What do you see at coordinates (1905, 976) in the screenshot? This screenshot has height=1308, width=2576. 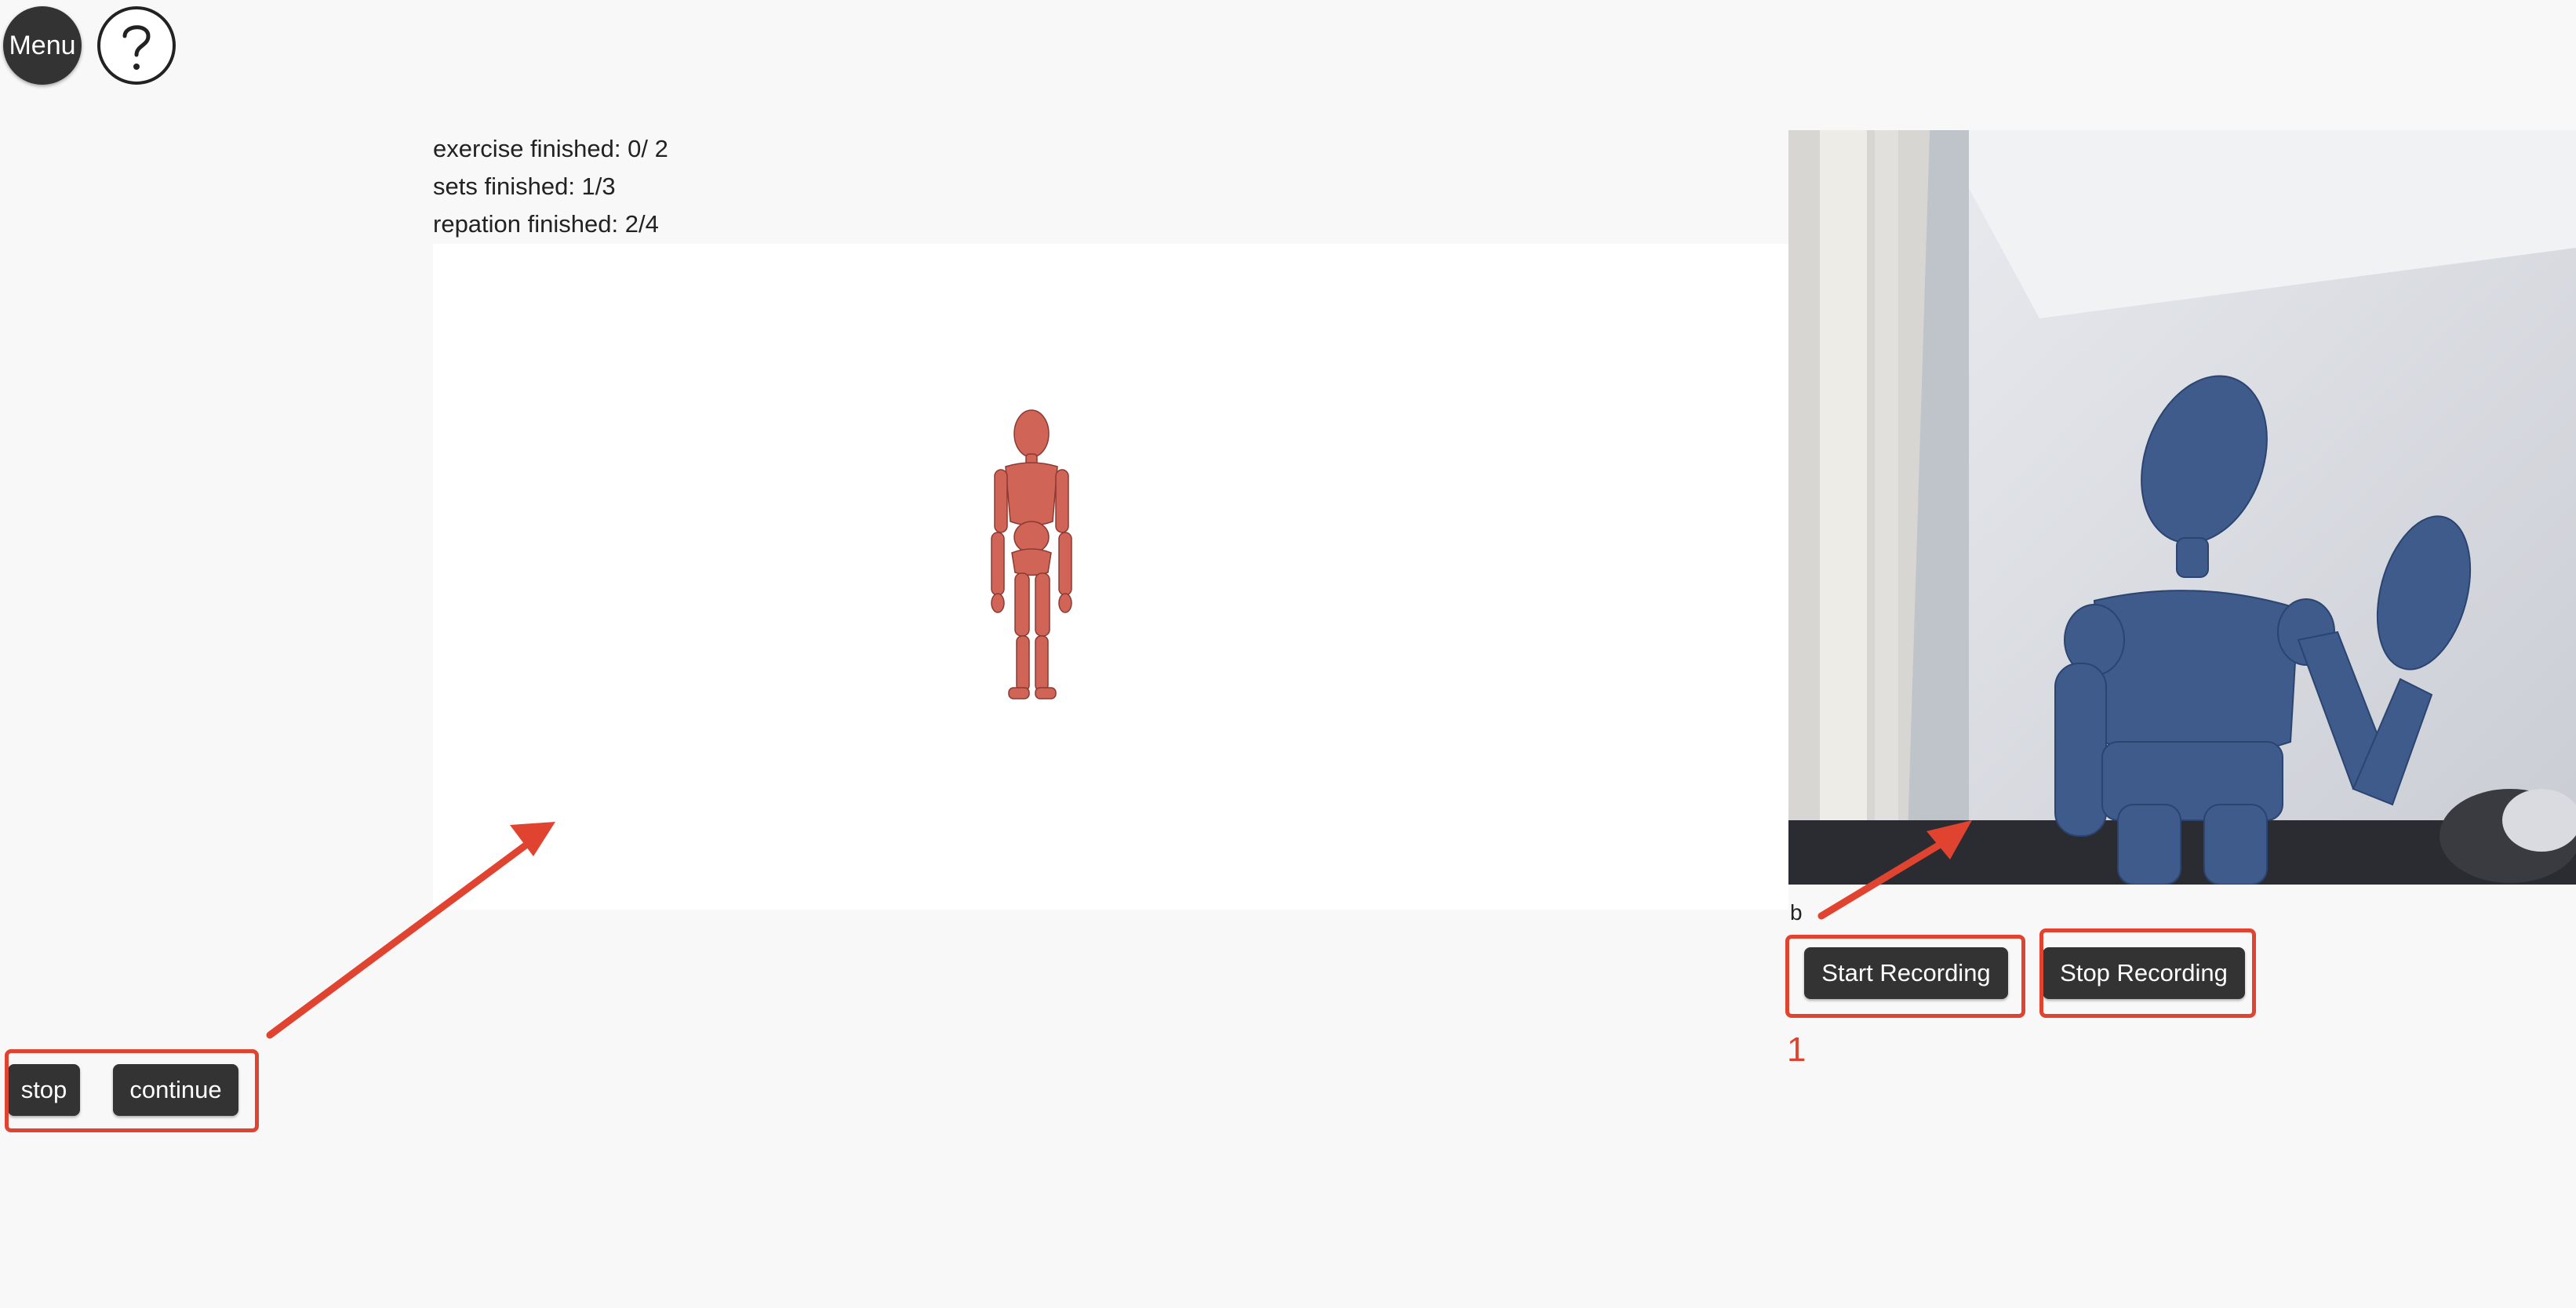 I see `start-recording-highlight-box` at bounding box center [1905, 976].